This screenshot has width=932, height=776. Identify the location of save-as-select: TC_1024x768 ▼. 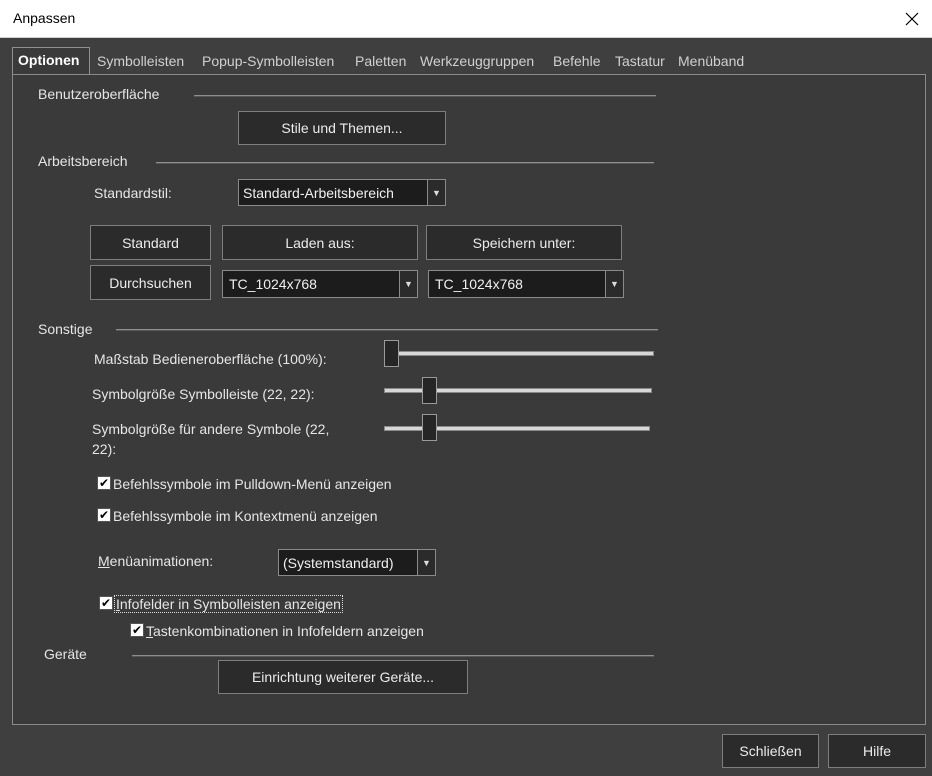
(526, 284).